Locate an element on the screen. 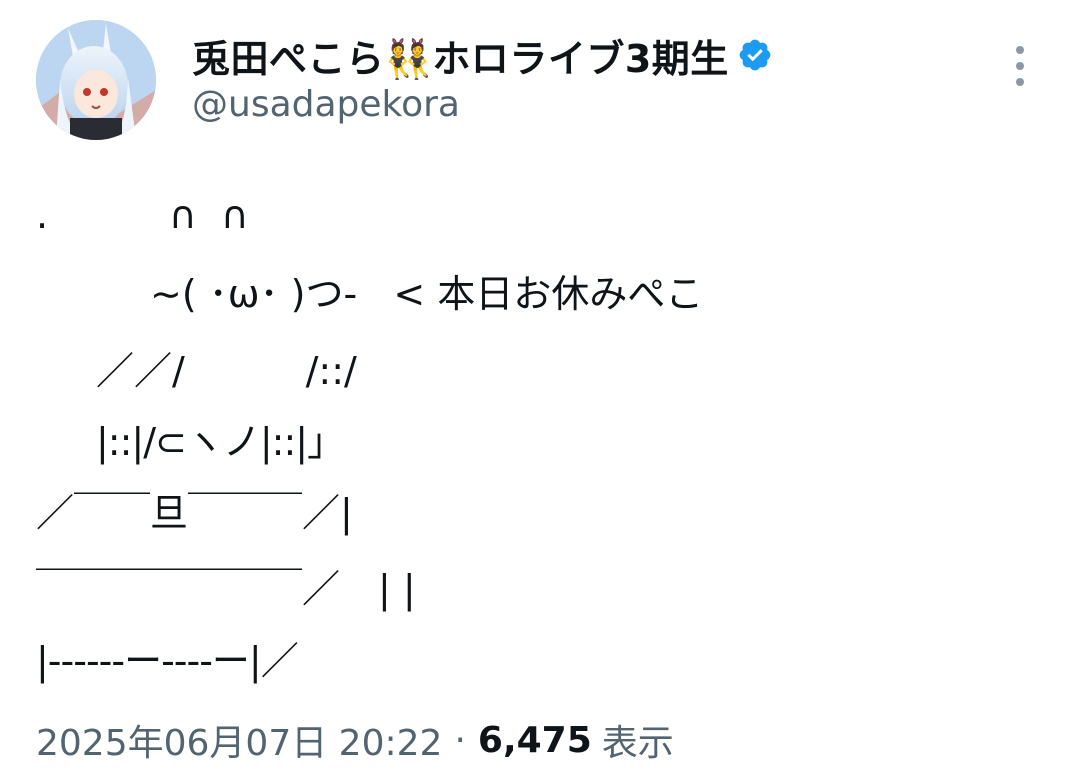  post-text-line: ／￣￣旦￣￣￣／| is located at coordinates (194, 513).